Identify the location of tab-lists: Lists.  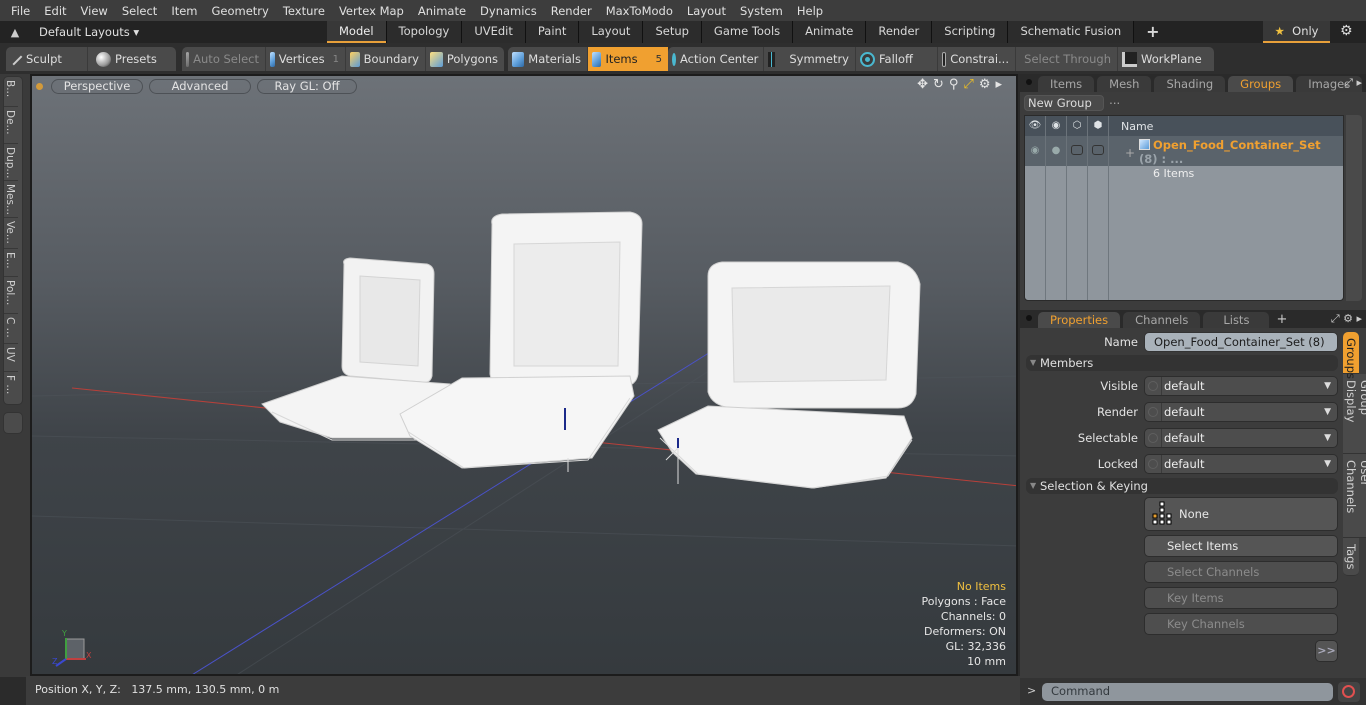
(1236, 320).